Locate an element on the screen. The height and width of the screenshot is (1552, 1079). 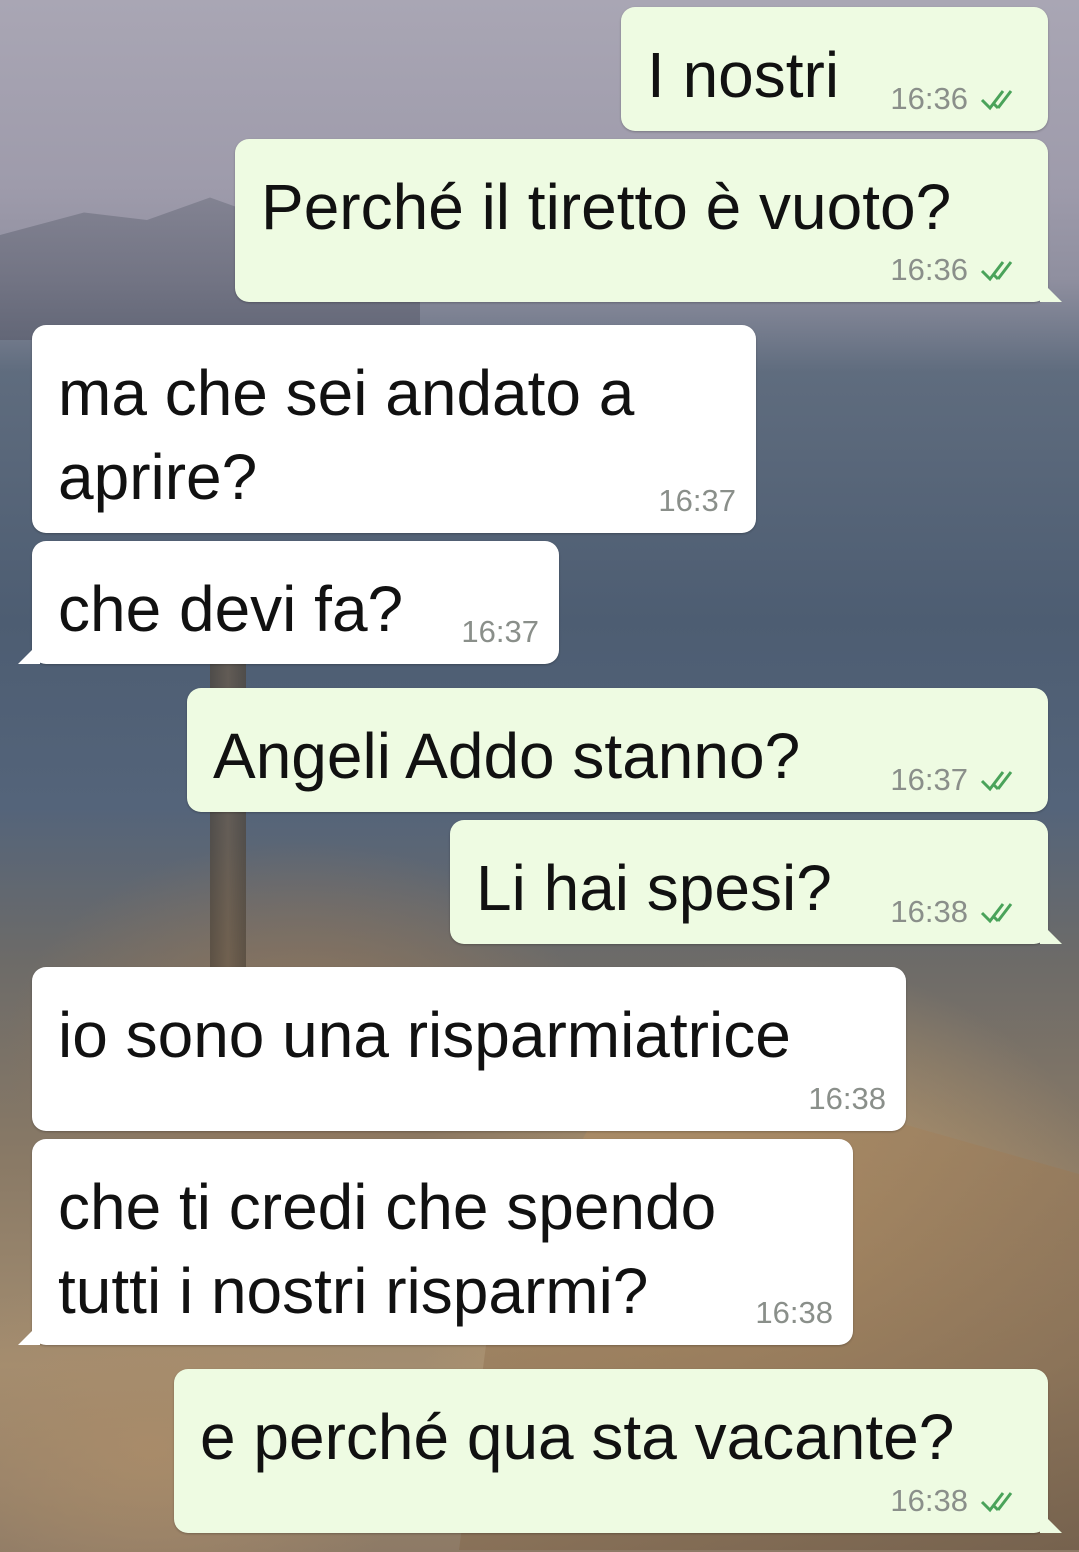
message-text: Perché il tiretto è vuoto? is located at coordinates (606, 207).